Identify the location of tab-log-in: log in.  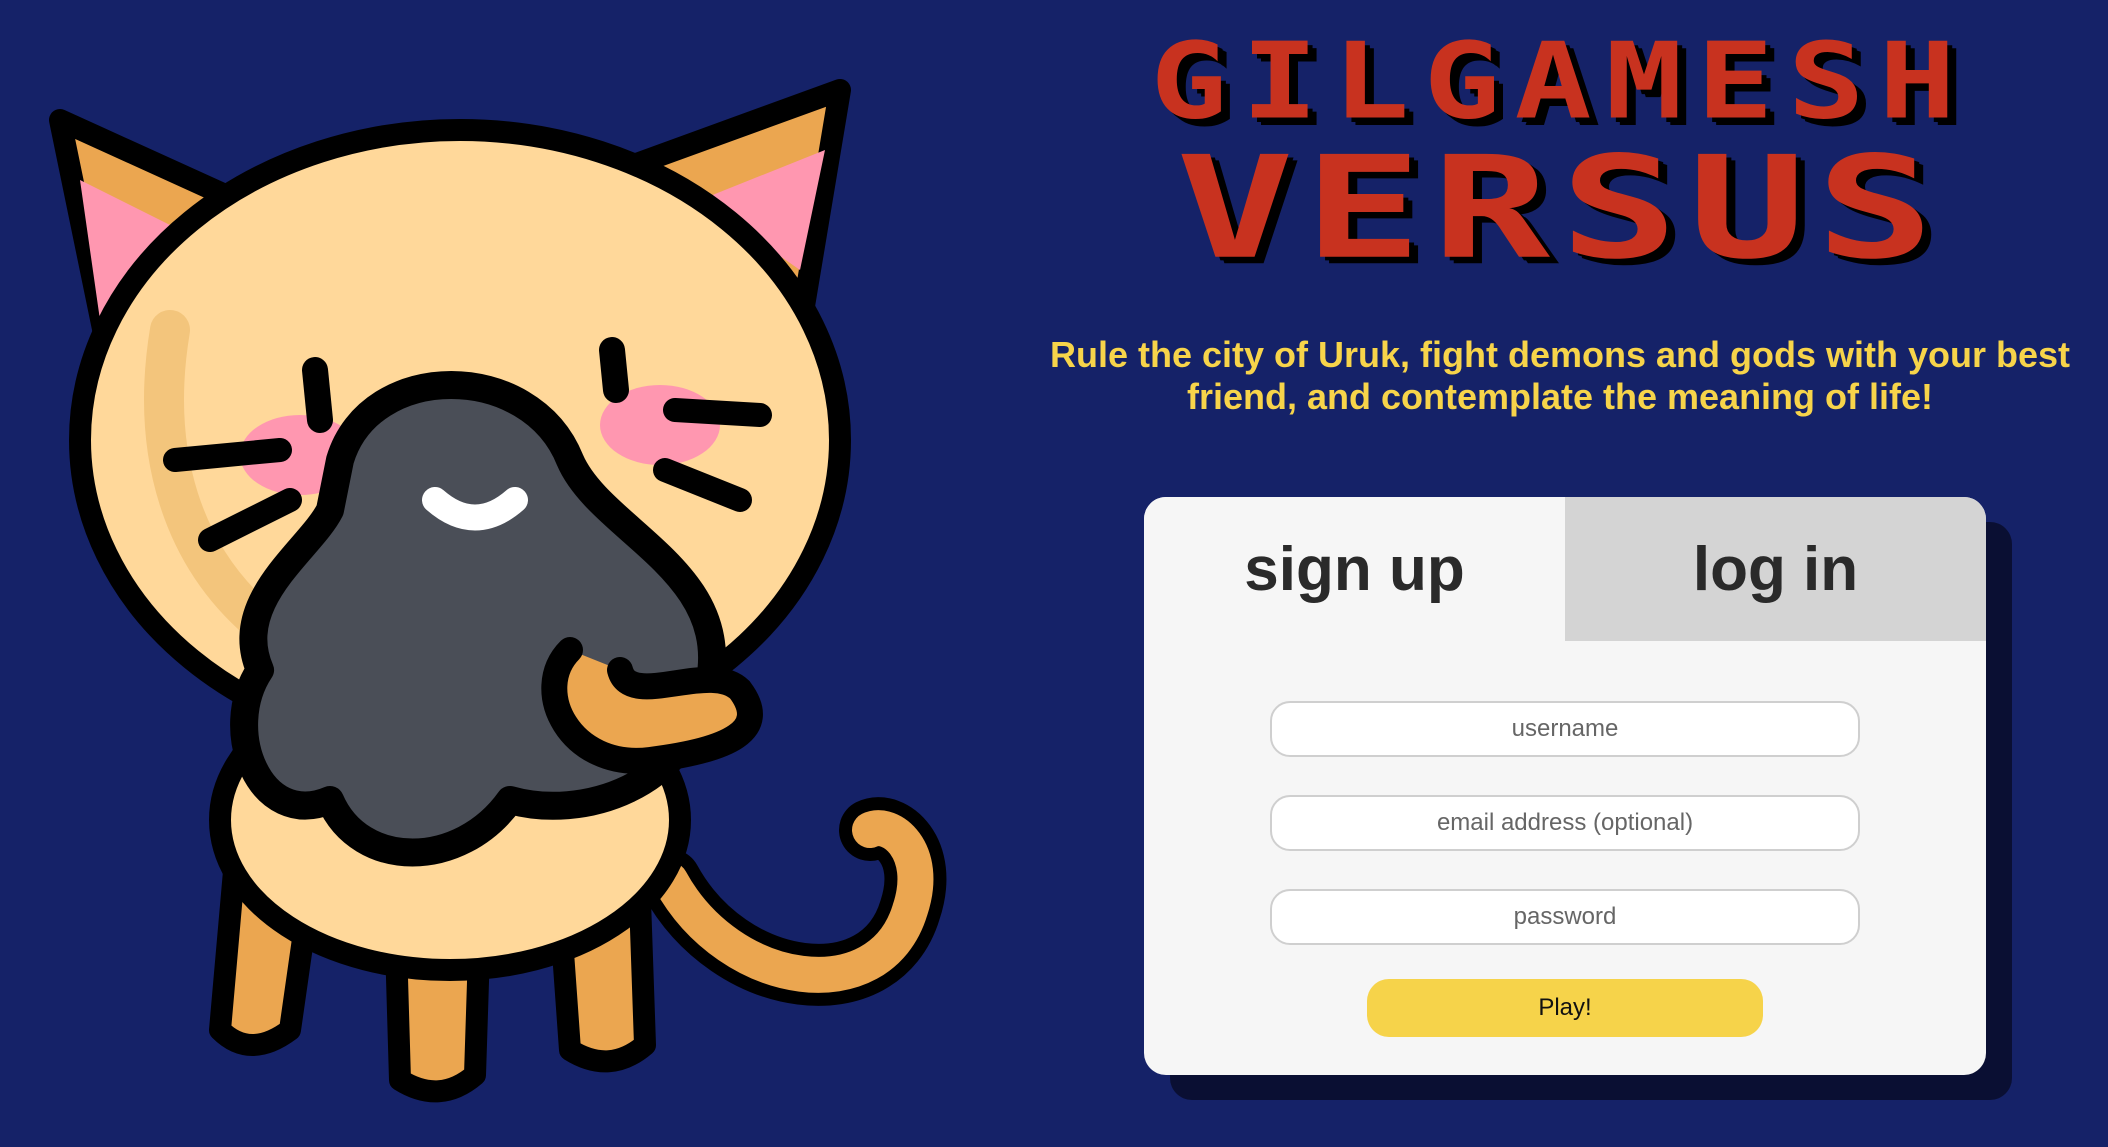
(1775, 569).